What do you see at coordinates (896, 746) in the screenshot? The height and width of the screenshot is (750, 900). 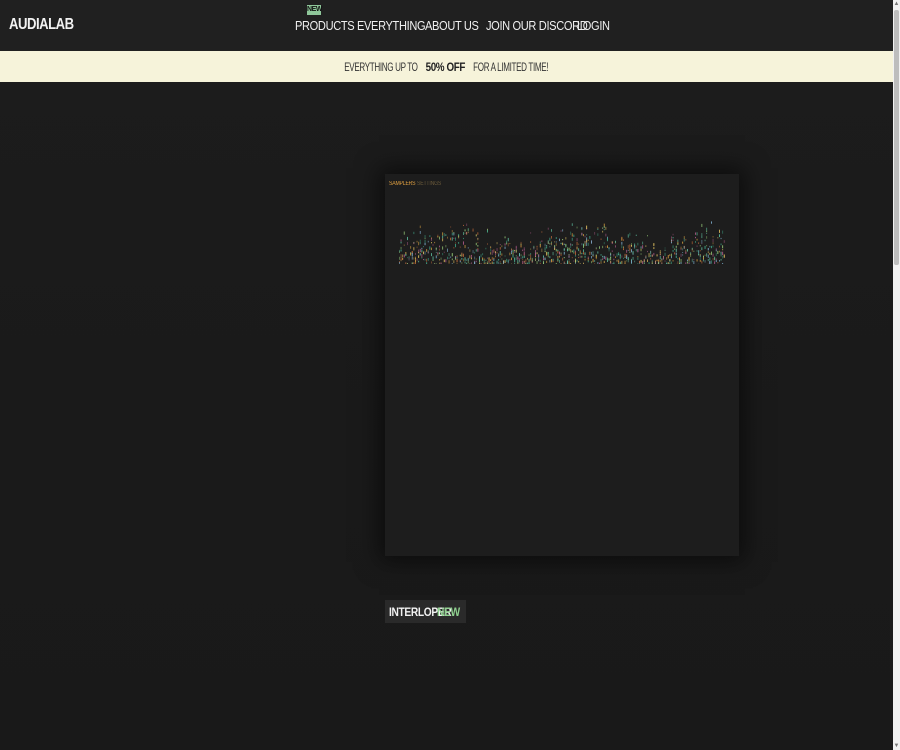 I see `scroll-down-arrow-icon: ▼` at bounding box center [896, 746].